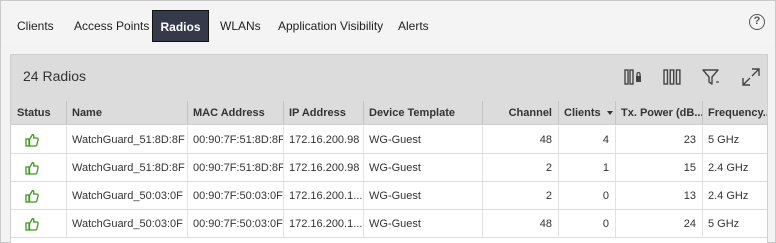 The width and height of the screenshot is (776, 243). What do you see at coordinates (658, 140) in the screenshot?
I see `cell-tx-power: 23` at bounding box center [658, 140].